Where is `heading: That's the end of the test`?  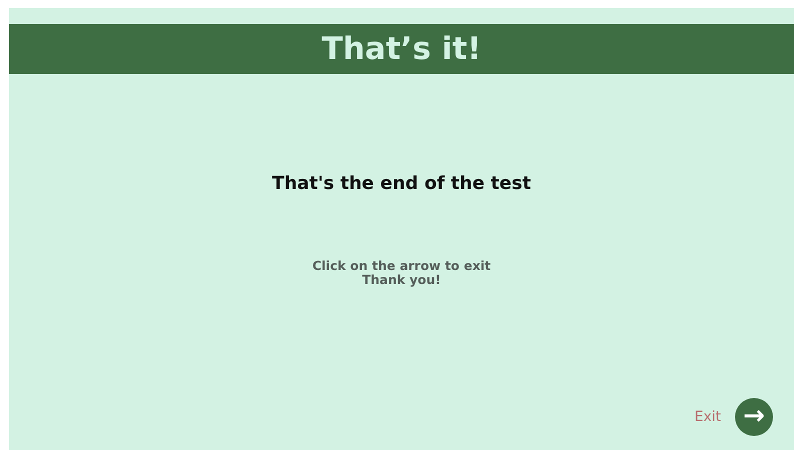 heading: That's the end of the test is located at coordinates (401, 184).